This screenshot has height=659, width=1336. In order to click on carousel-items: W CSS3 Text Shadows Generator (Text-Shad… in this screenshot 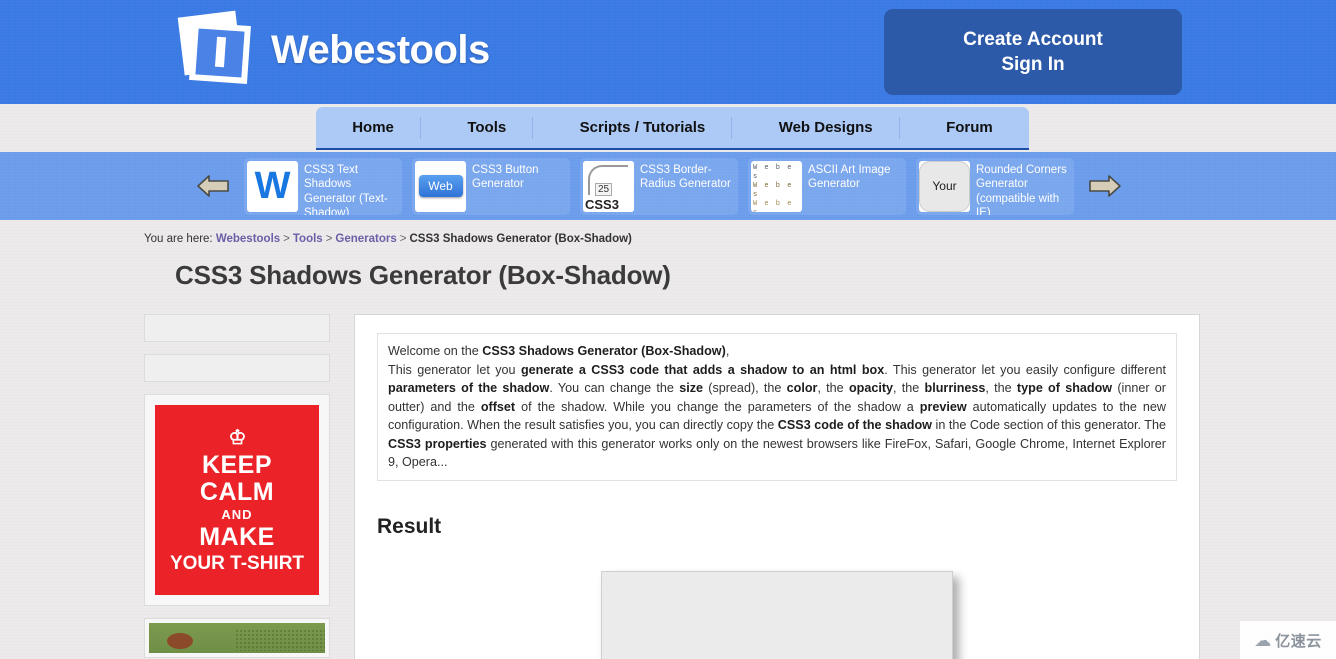, I will do `click(659, 186)`.